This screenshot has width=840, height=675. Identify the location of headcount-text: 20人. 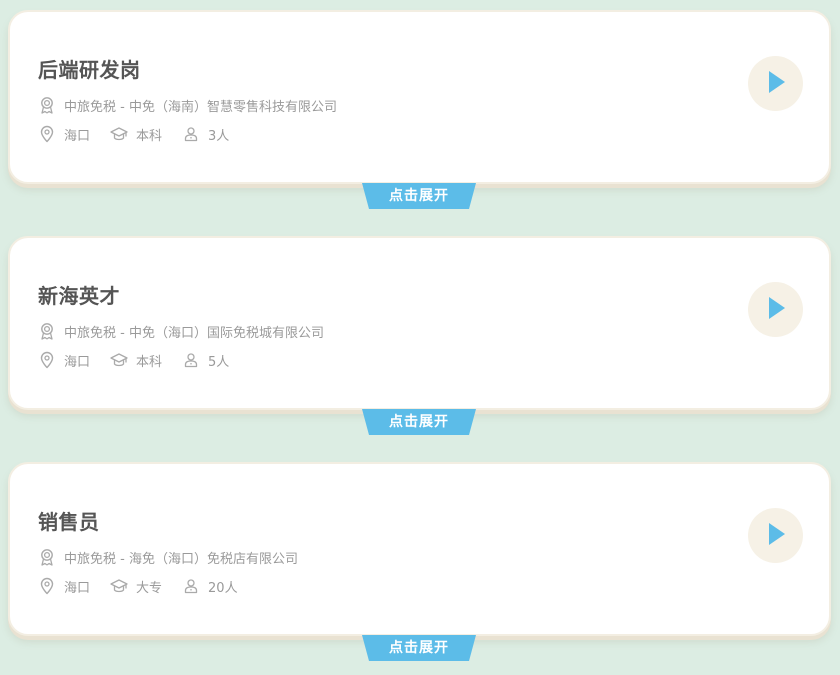
(223, 588).